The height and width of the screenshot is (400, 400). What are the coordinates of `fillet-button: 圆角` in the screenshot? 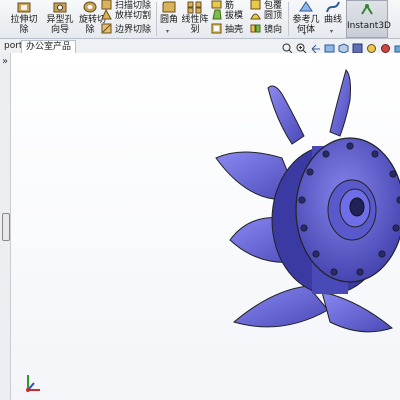 It's located at (169, 12).